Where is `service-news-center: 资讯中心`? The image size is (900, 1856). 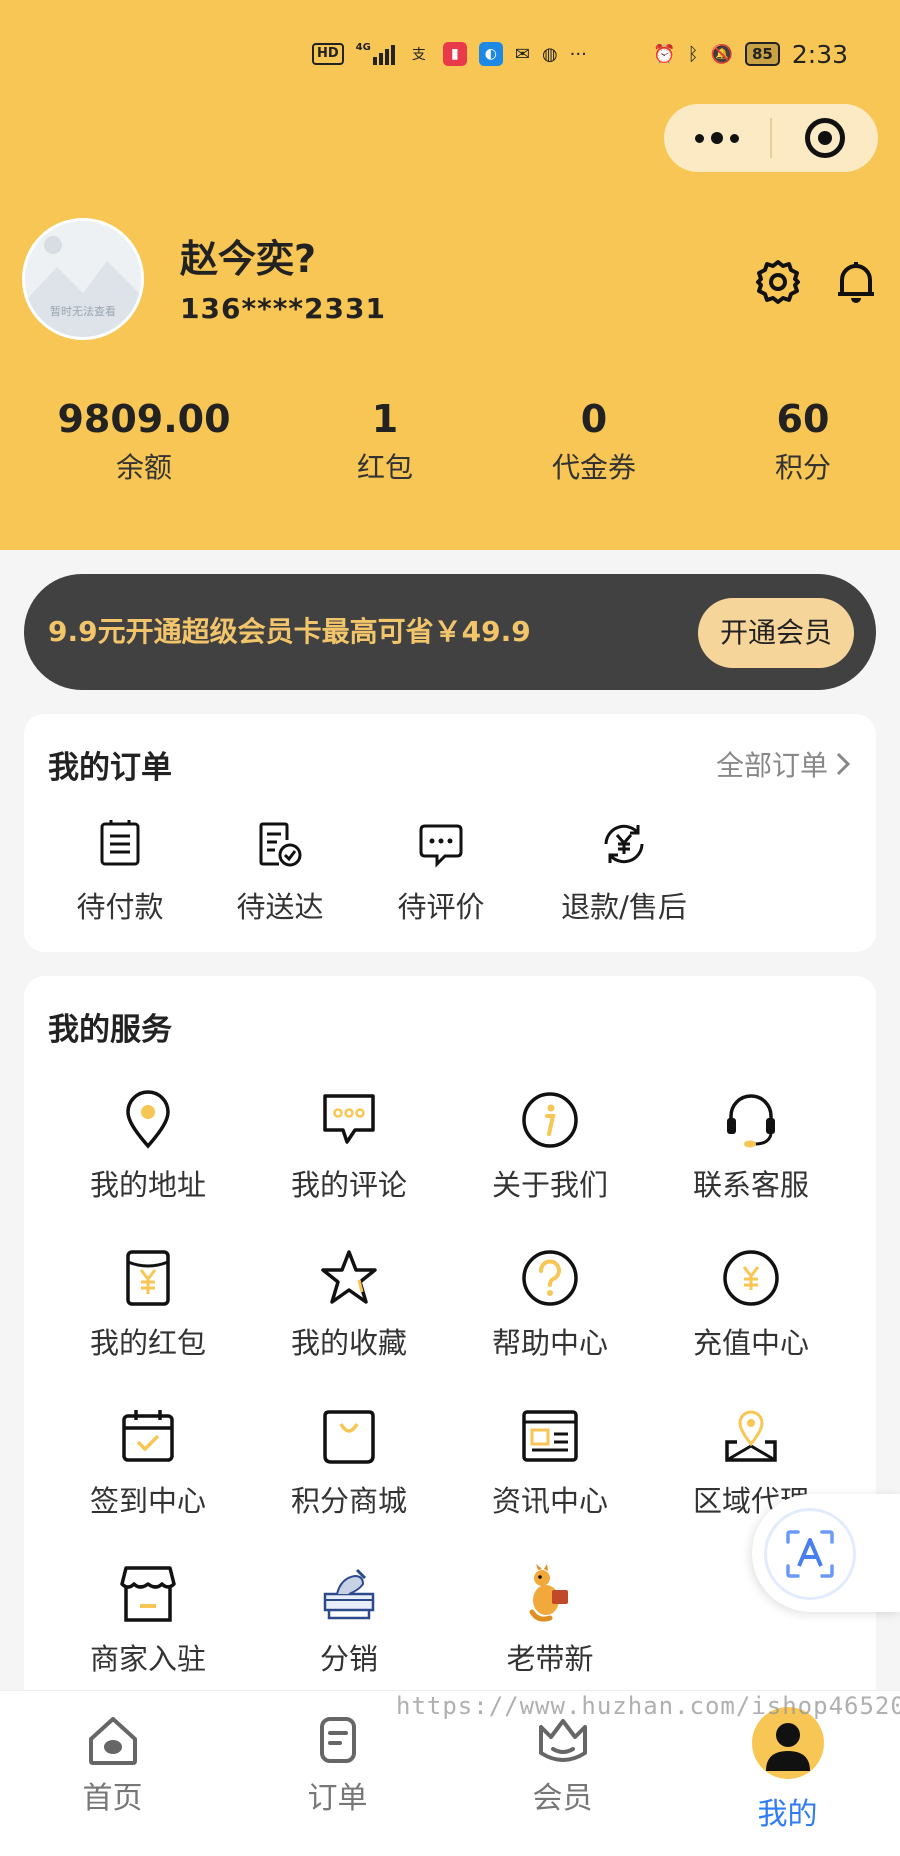 service-news-center: 资讯中心 is located at coordinates (550, 1463).